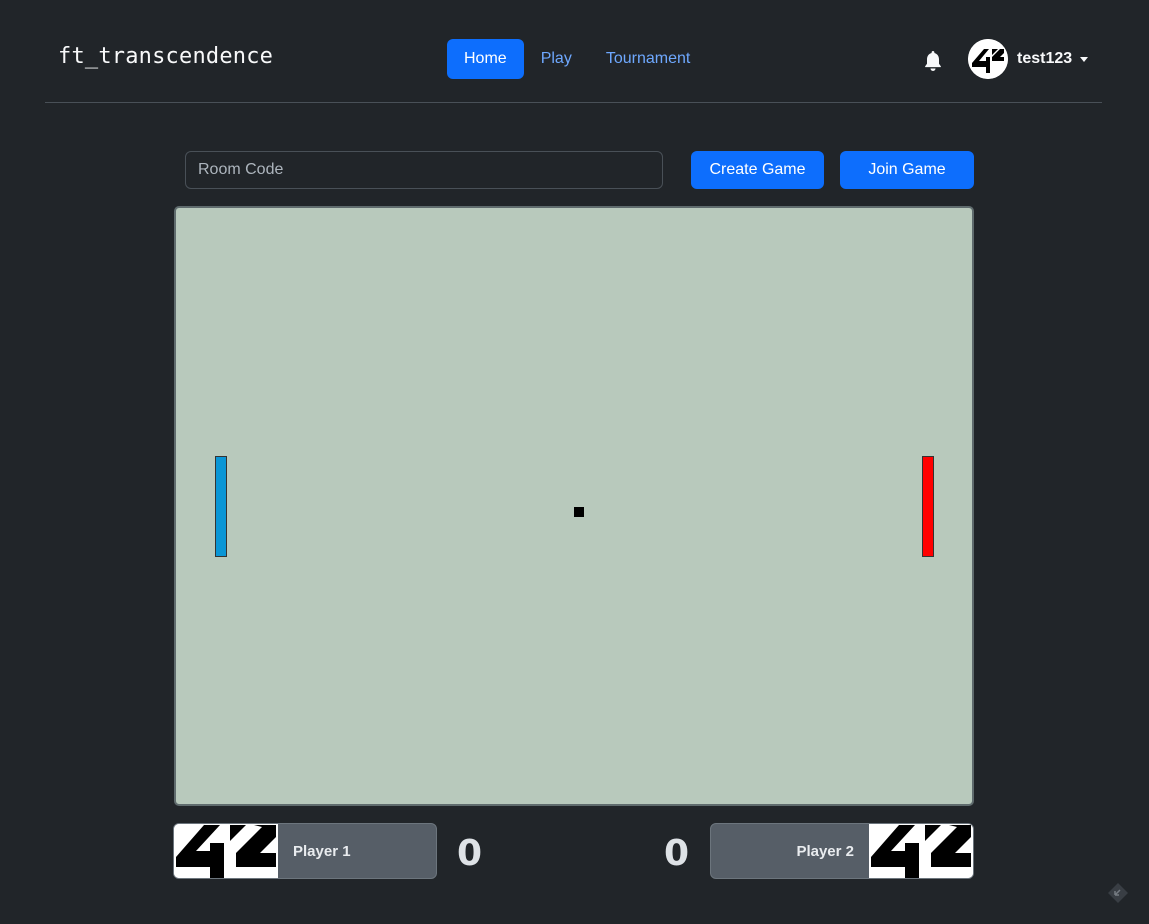  Describe the element at coordinates (928, 506) in the screenshot. I see `right-paddle` at that location.